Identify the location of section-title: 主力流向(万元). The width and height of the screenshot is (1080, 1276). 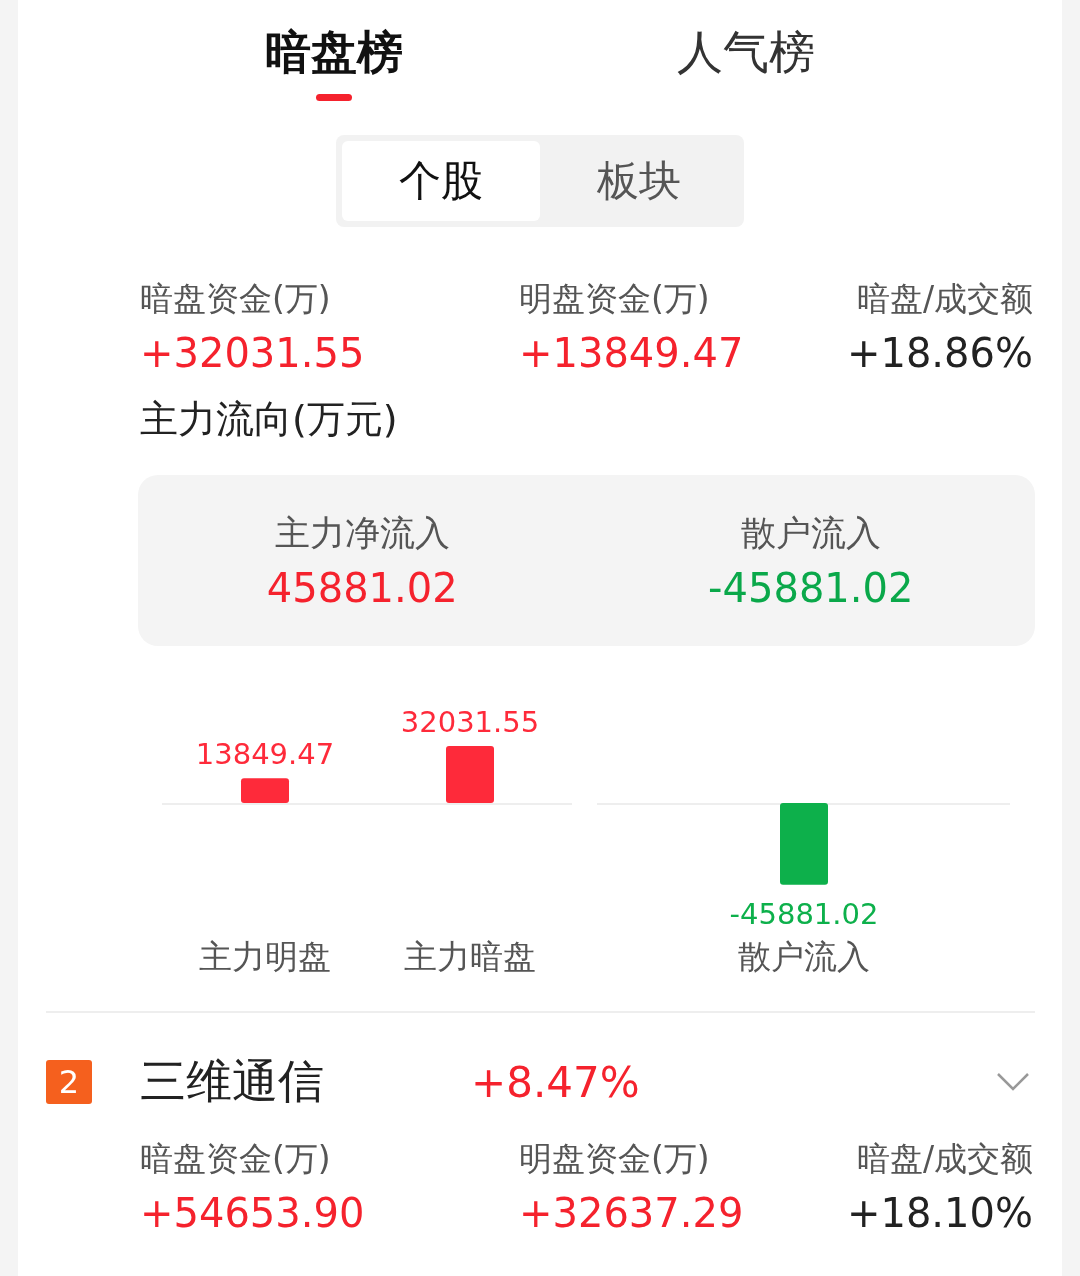
(269, 419).